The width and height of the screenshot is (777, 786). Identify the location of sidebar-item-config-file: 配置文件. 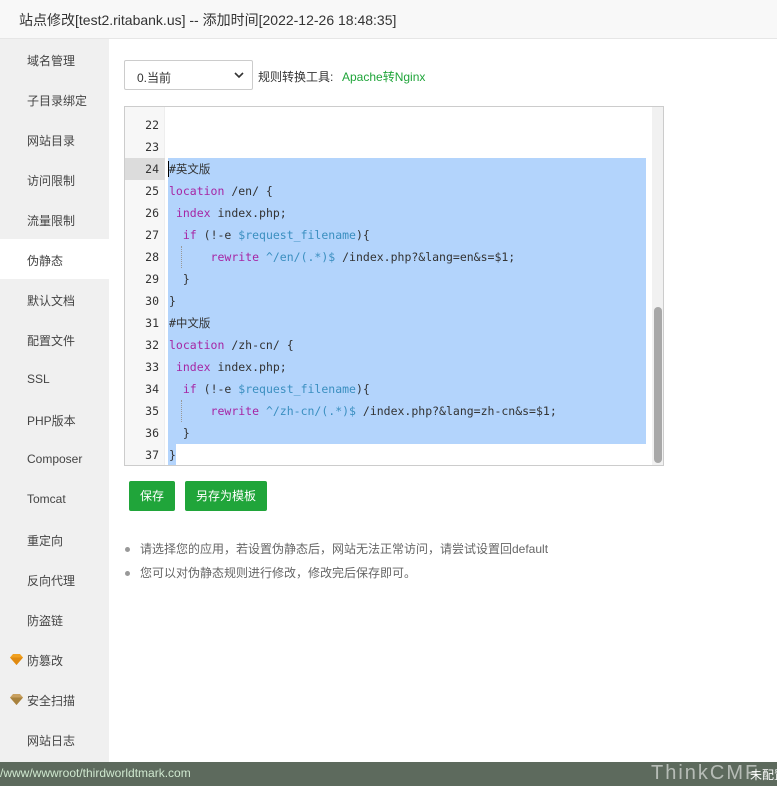
(54, 339).